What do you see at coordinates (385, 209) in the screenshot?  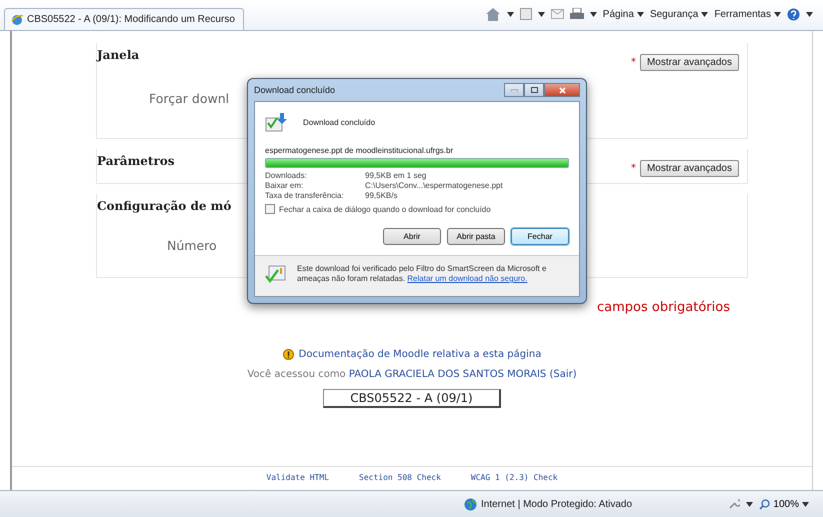 I see `checkbox-label: Fechar a caixa de diálogo quando o download for concluído` at bounding box center [385, 209].